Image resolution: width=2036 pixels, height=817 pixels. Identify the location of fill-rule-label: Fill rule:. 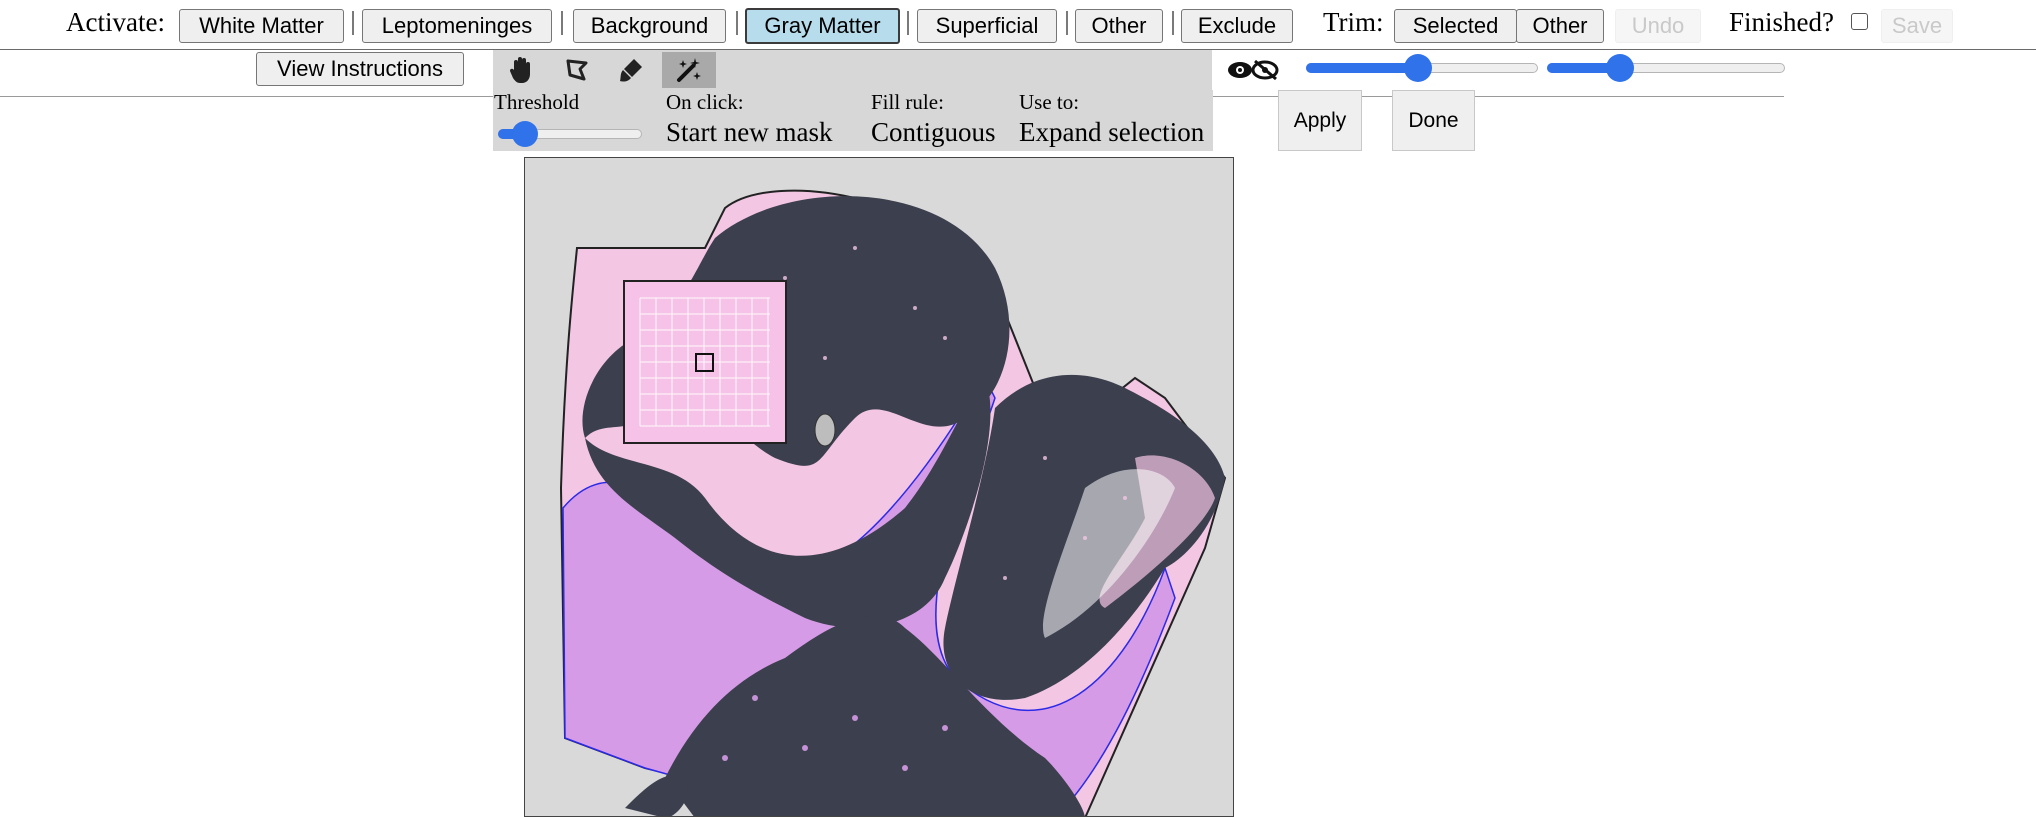
(907, 102).